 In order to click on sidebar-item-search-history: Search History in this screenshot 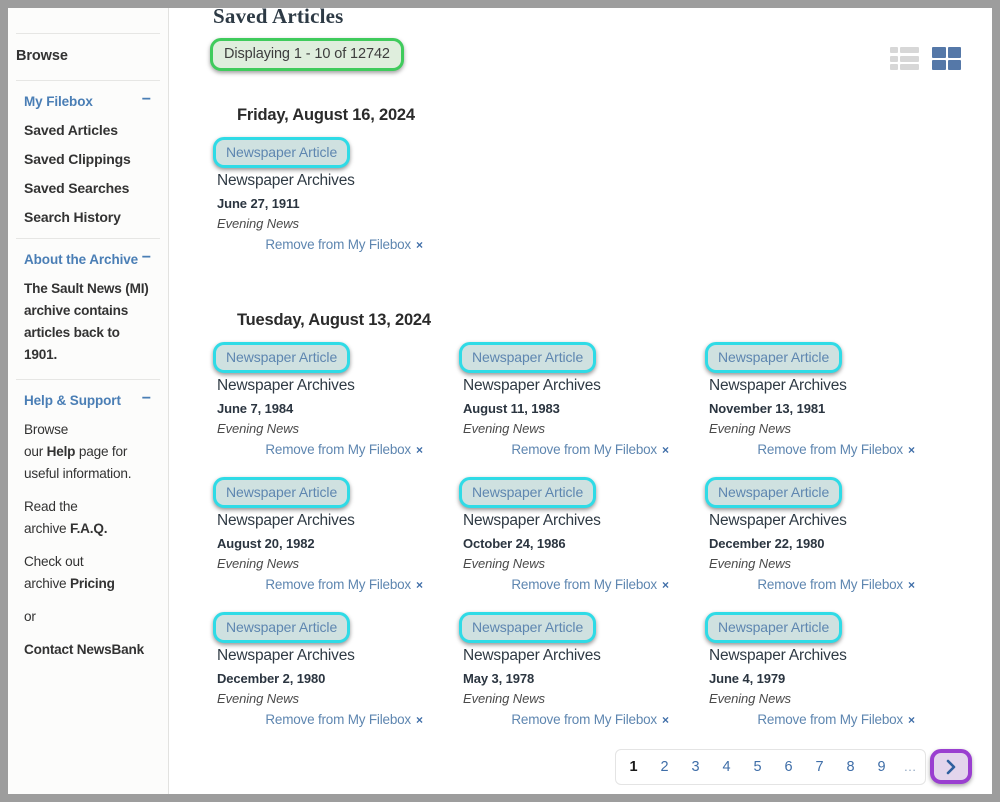, I will do `click(88, 217)`.